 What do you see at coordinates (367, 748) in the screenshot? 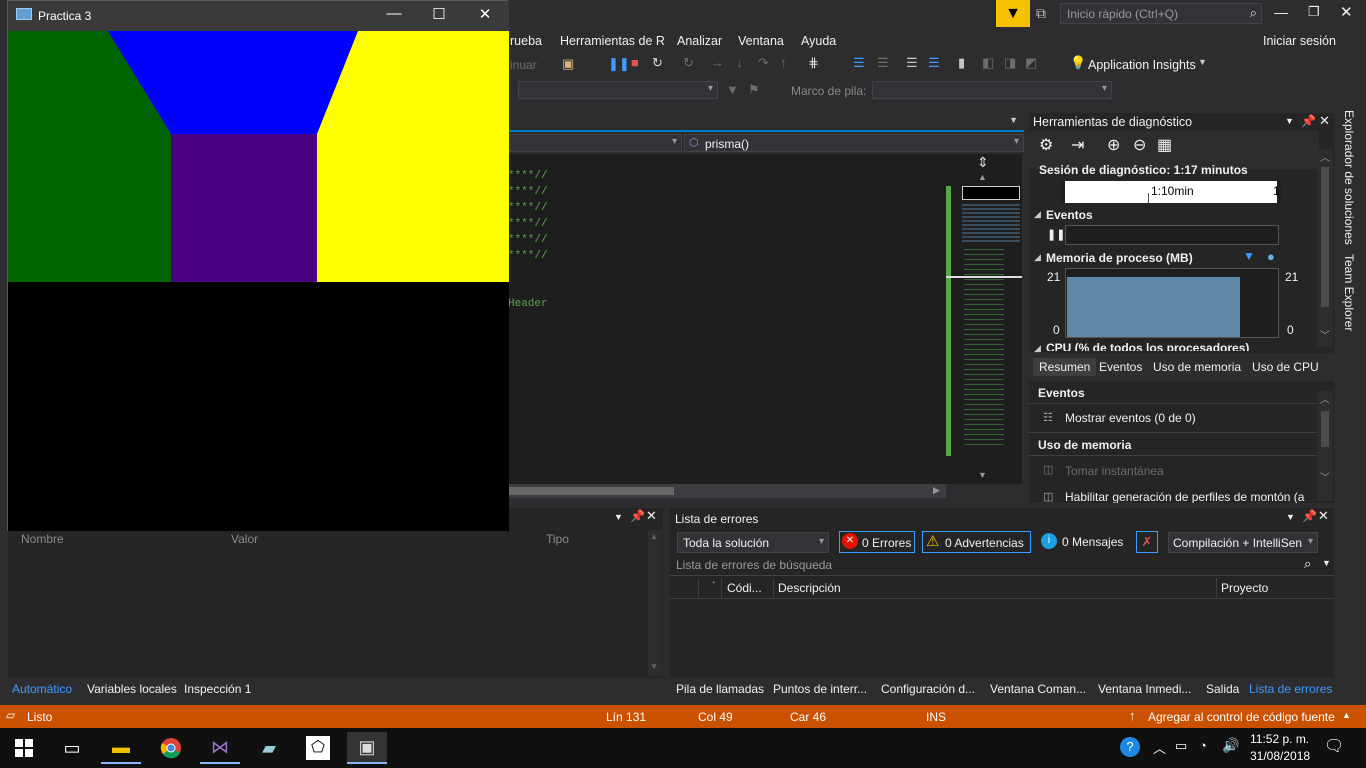
I see `opengl-app-icon: ▣` at bounding box center [367, 748].